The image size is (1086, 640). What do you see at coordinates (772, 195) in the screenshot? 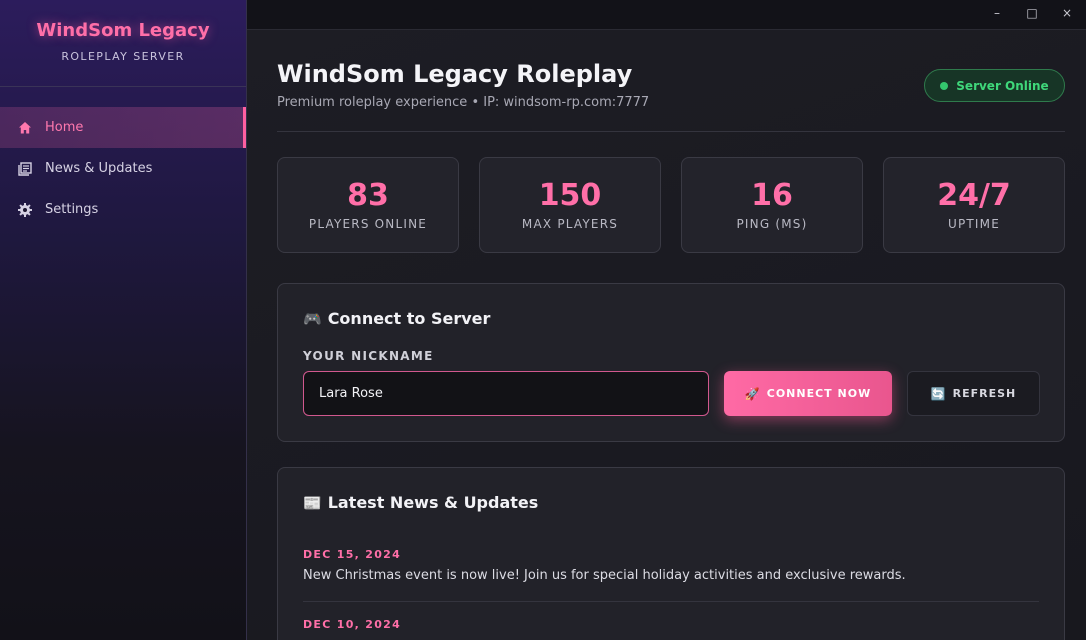
I see `stat-value: 16` at bounding box center [772, 195].